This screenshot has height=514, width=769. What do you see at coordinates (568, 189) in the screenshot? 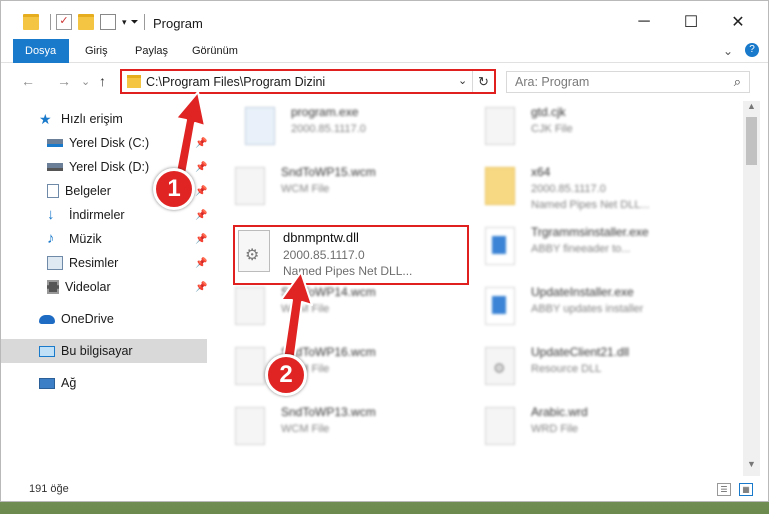
I see `file-detail: 2000.85.1117.0` at bounding box center [568, 189].